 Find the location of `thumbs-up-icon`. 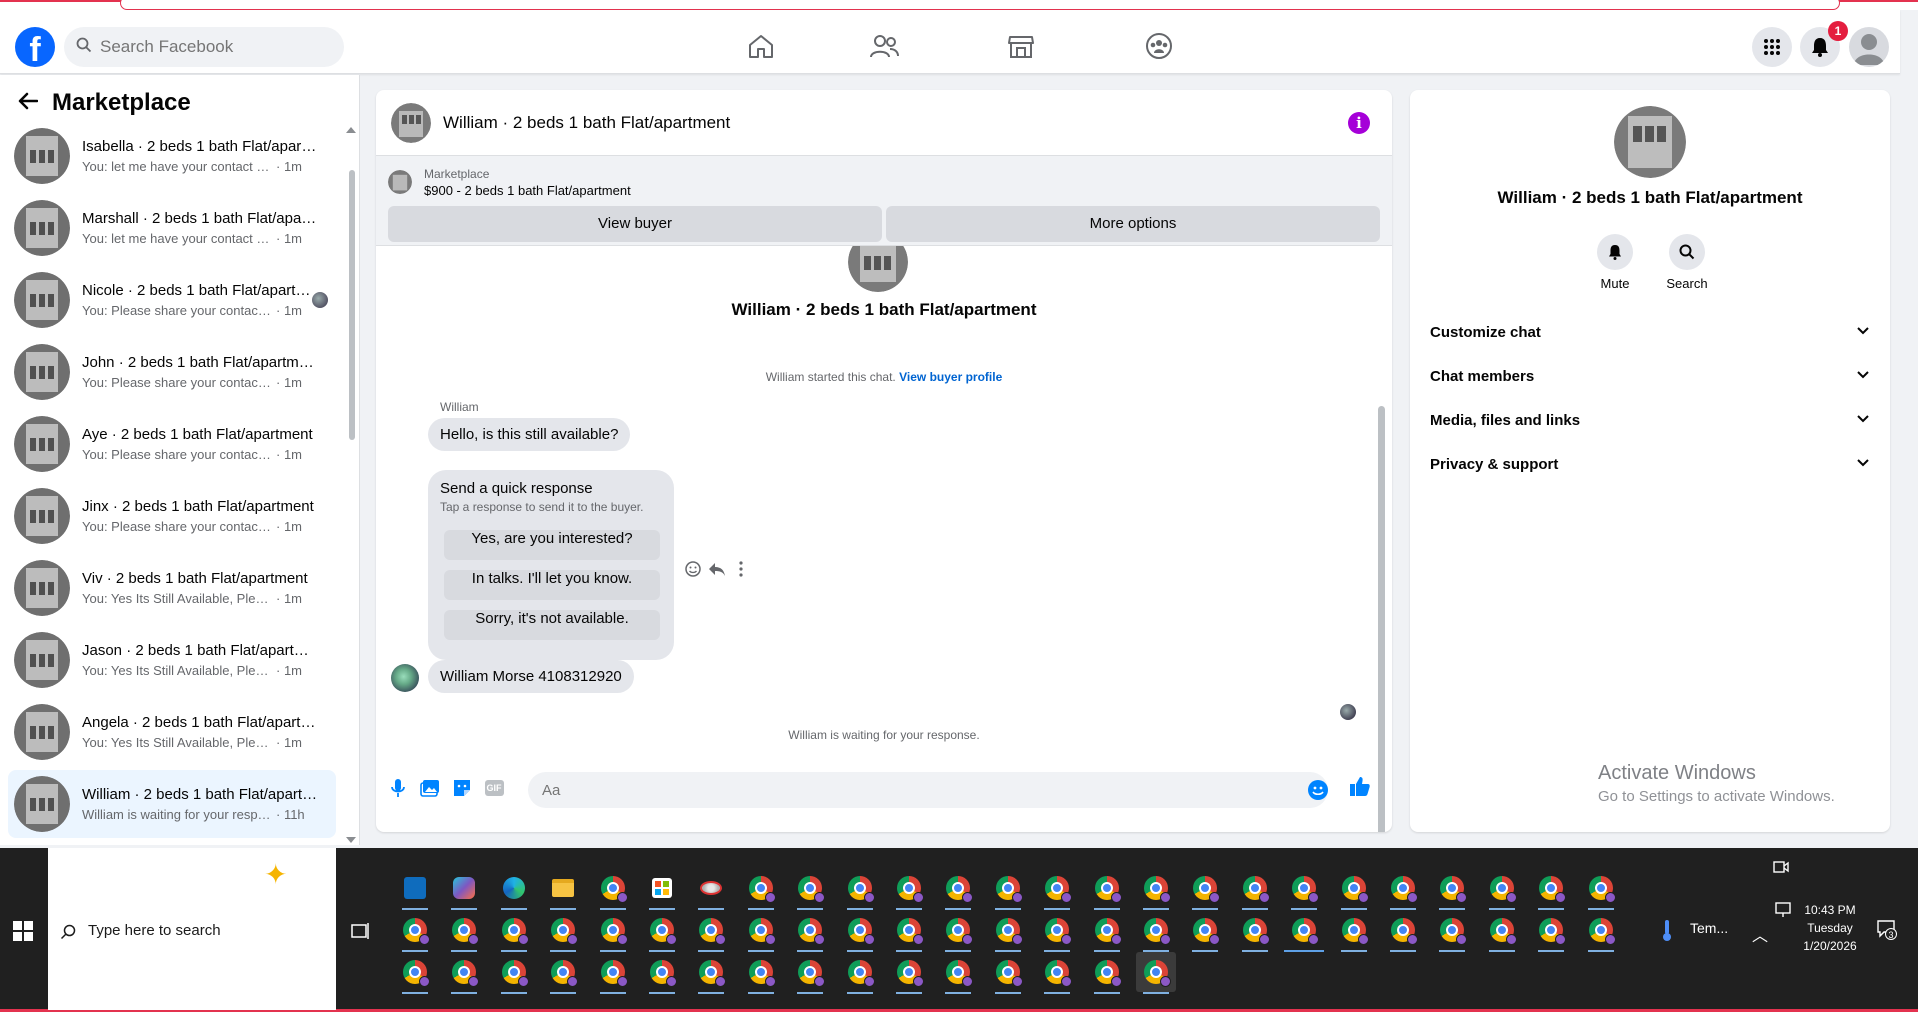

thumbs-up-icon is located at coordinates (1360, 786).